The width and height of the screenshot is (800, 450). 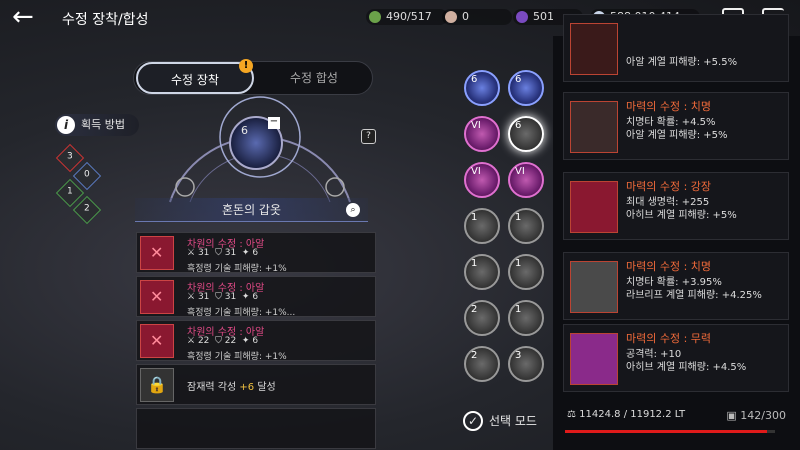 I want to click on inventory-card: 마력의 수정 : 치명 치명타 확률: +4.5% 아알 계열 피해량: +5%, so click(x=676, y=126).